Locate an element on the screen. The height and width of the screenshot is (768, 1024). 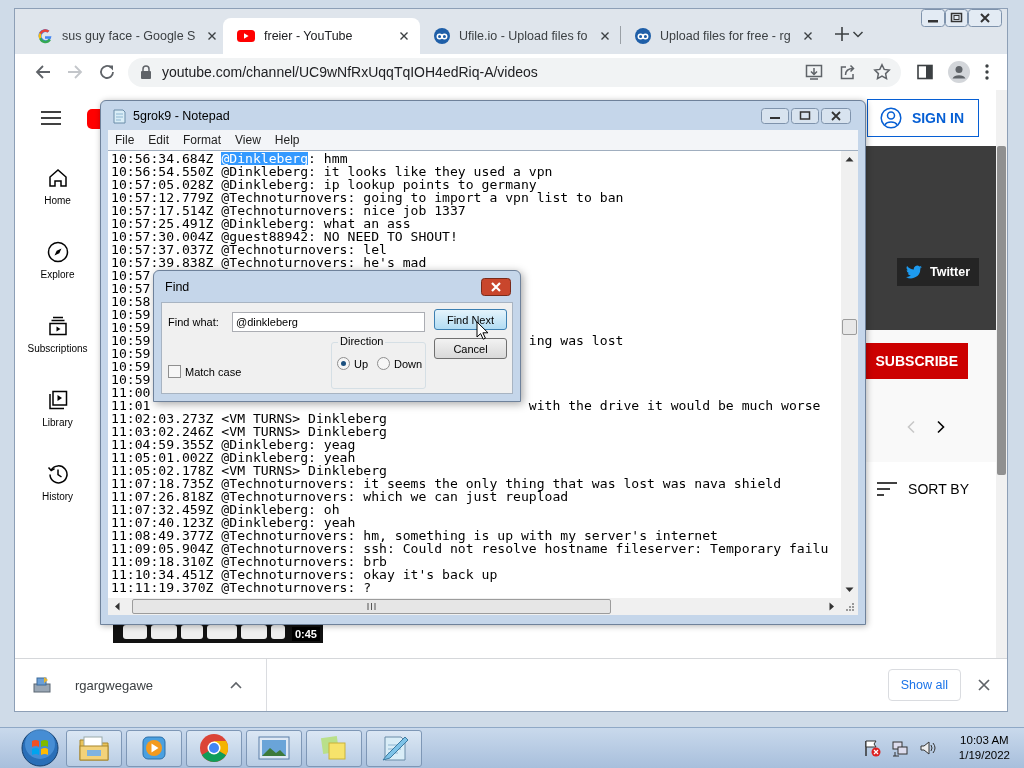
text-line: 10:57:30.004Z @guest88942: NO NEED TO SHOUT! is located at coordinates (284, 236).